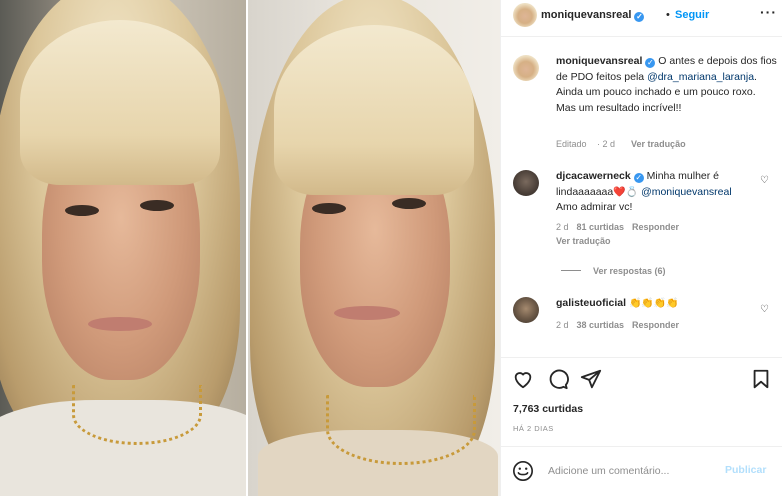 The height and width of the screenshot is (496, 782). Describe the element at coordinates (633, 471) in the screenshot. I see `add-comment-input` at that location.